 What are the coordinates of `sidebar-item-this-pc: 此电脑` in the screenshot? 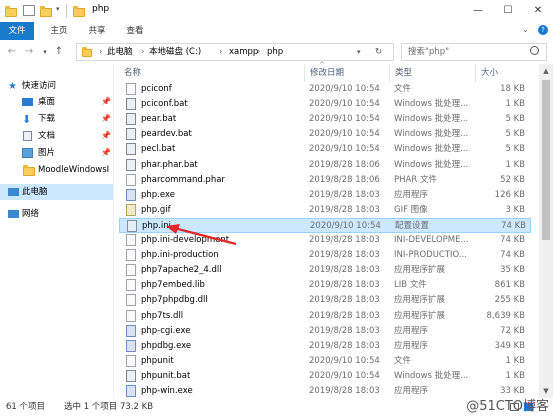 It's located at (56, 192).